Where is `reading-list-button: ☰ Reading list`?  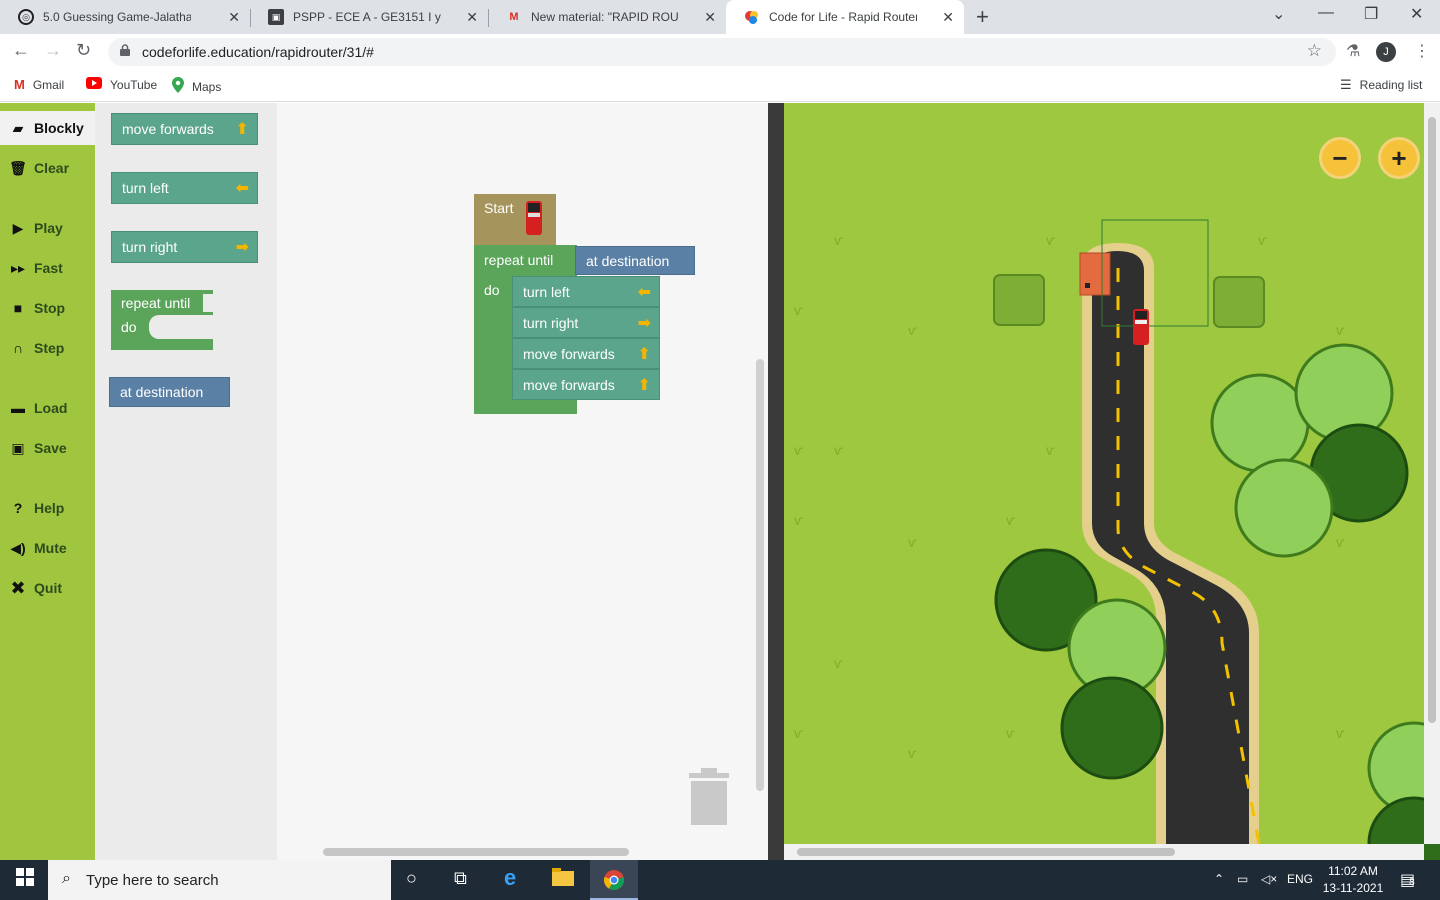
reading-list-button: ☰ Reading list is located at coordinates (1381, 85).